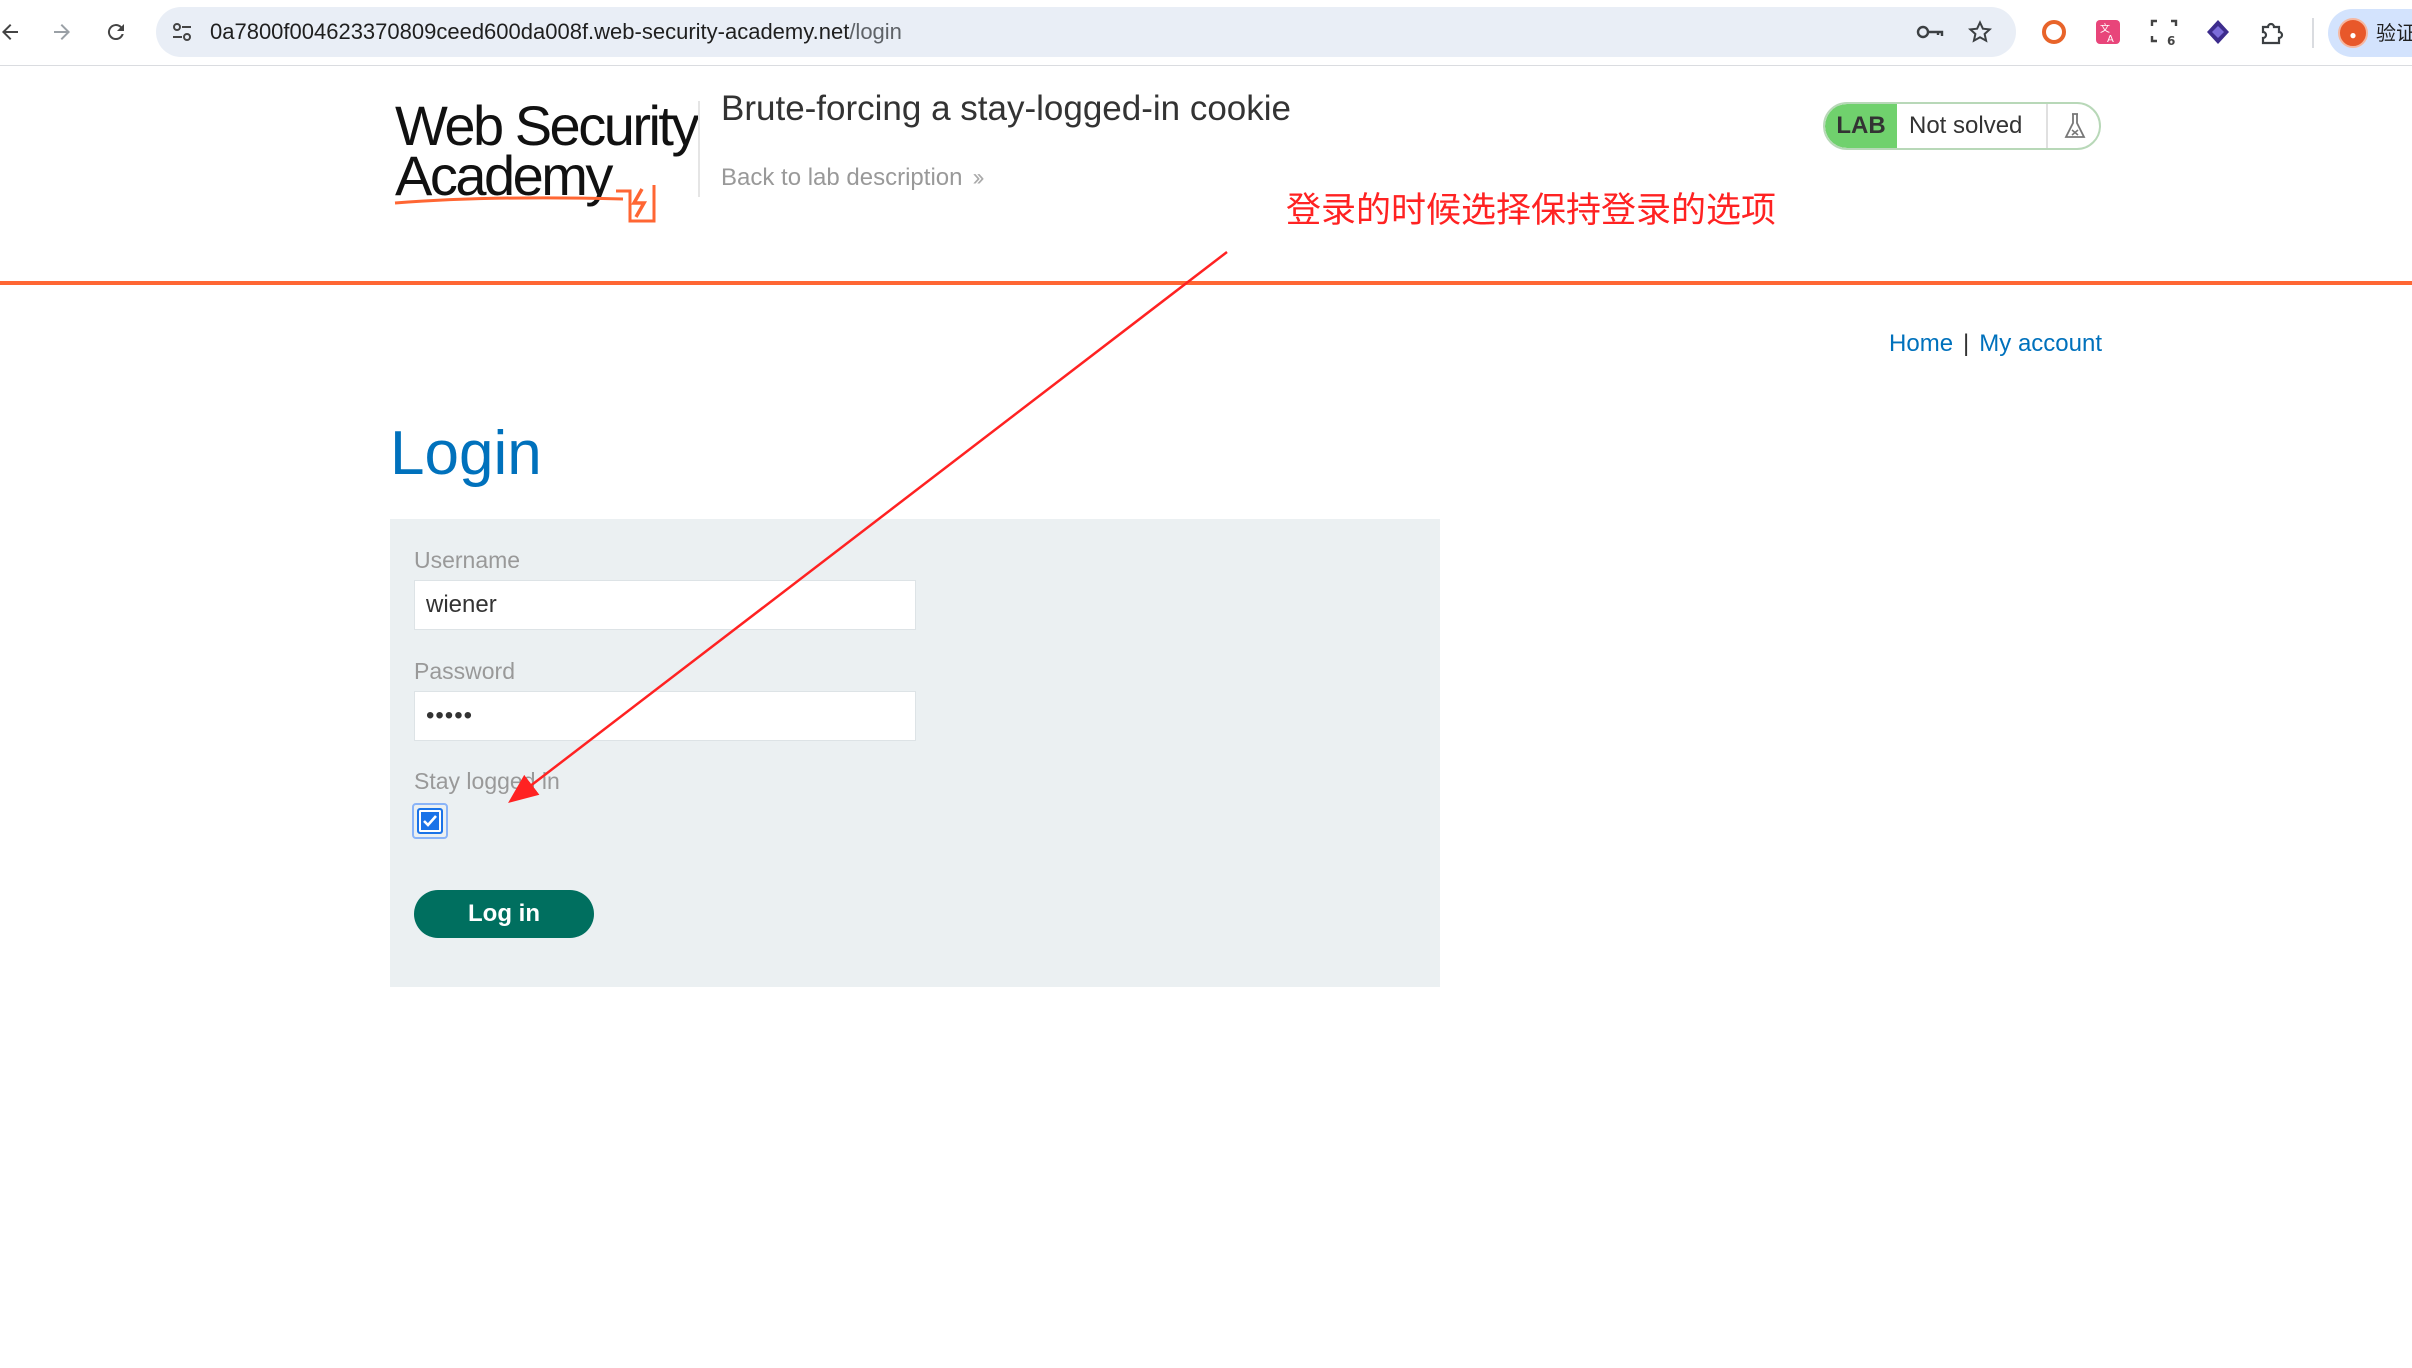 The height and width of the screenshot is (1368, 2412). Describe the element at coordinates (665, 605) in the screenshot. I see `username-input: wiener` at that location.